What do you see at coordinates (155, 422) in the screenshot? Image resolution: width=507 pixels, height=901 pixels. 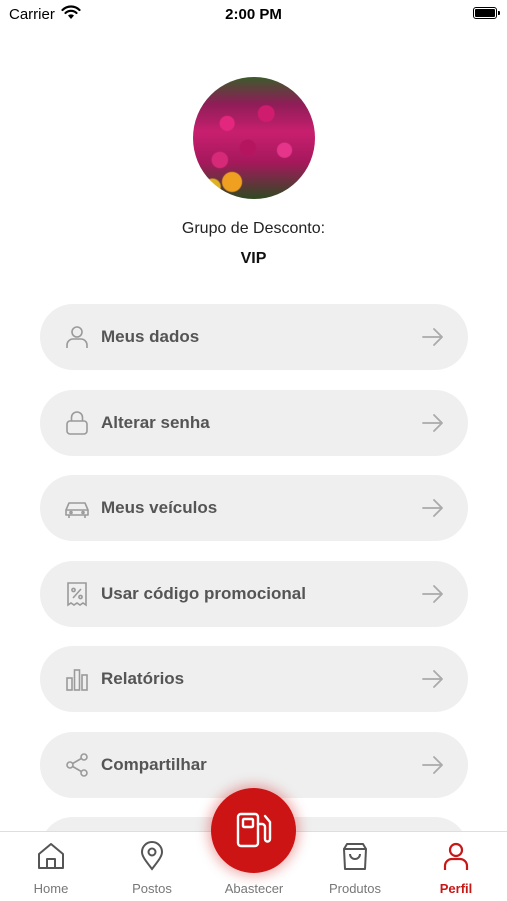 I see `menu-item-label: Alterar senha` at bounding box center [155, 422].